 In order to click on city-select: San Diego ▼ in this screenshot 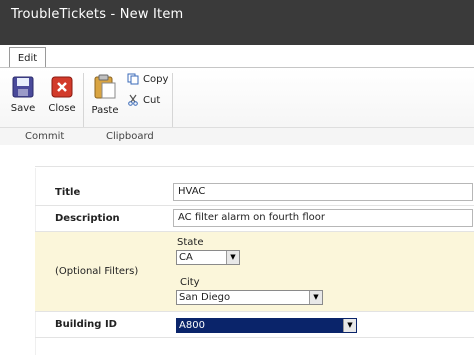, I will do `click(249, 297)`.